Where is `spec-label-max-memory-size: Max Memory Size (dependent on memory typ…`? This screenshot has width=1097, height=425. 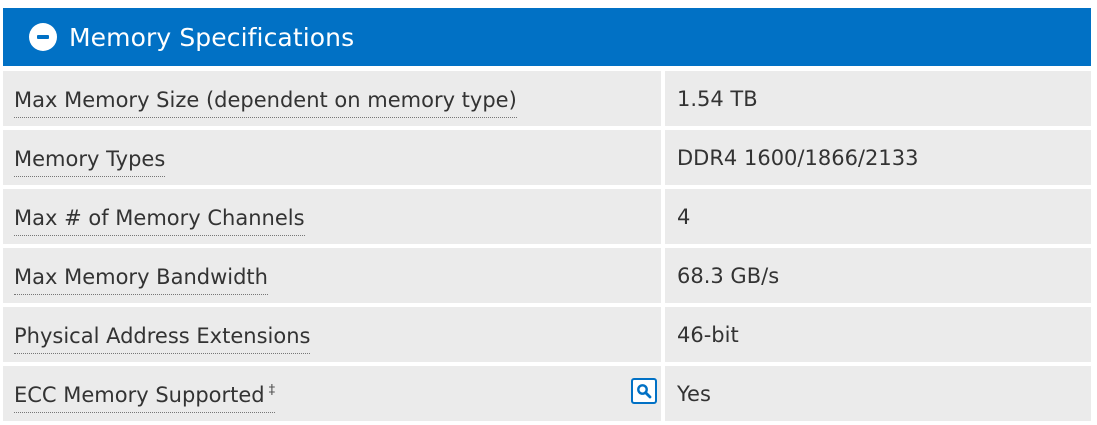 spec-label-max-memory-size: Max Memory Size (dependent on memory typ… is located at coordinates (265, 103).